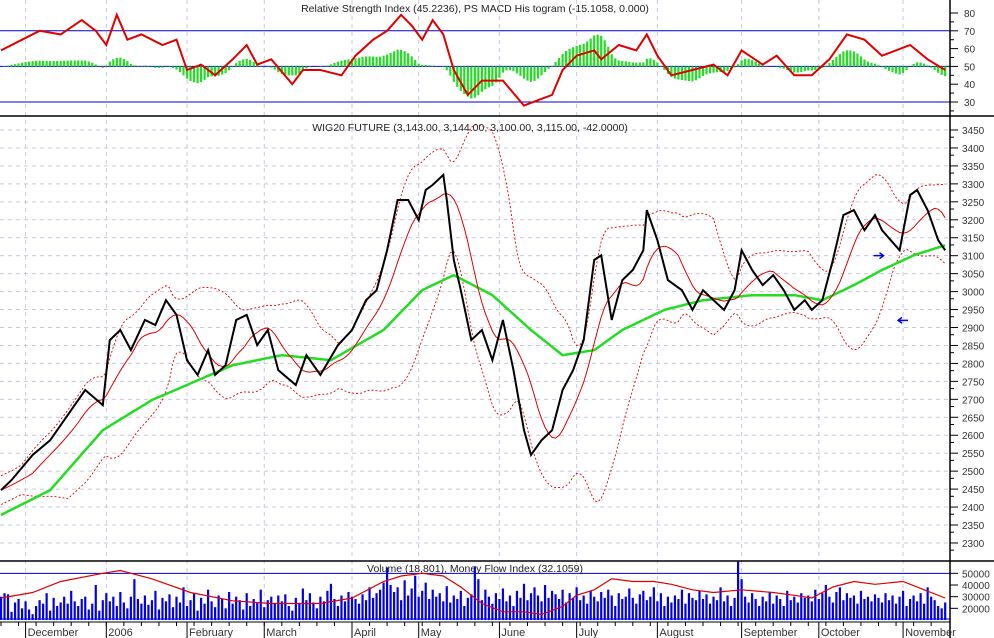  Describe the element at coordinates (970, 85) in the screenshot. I see `rsi-tick-label: 40` at that location.